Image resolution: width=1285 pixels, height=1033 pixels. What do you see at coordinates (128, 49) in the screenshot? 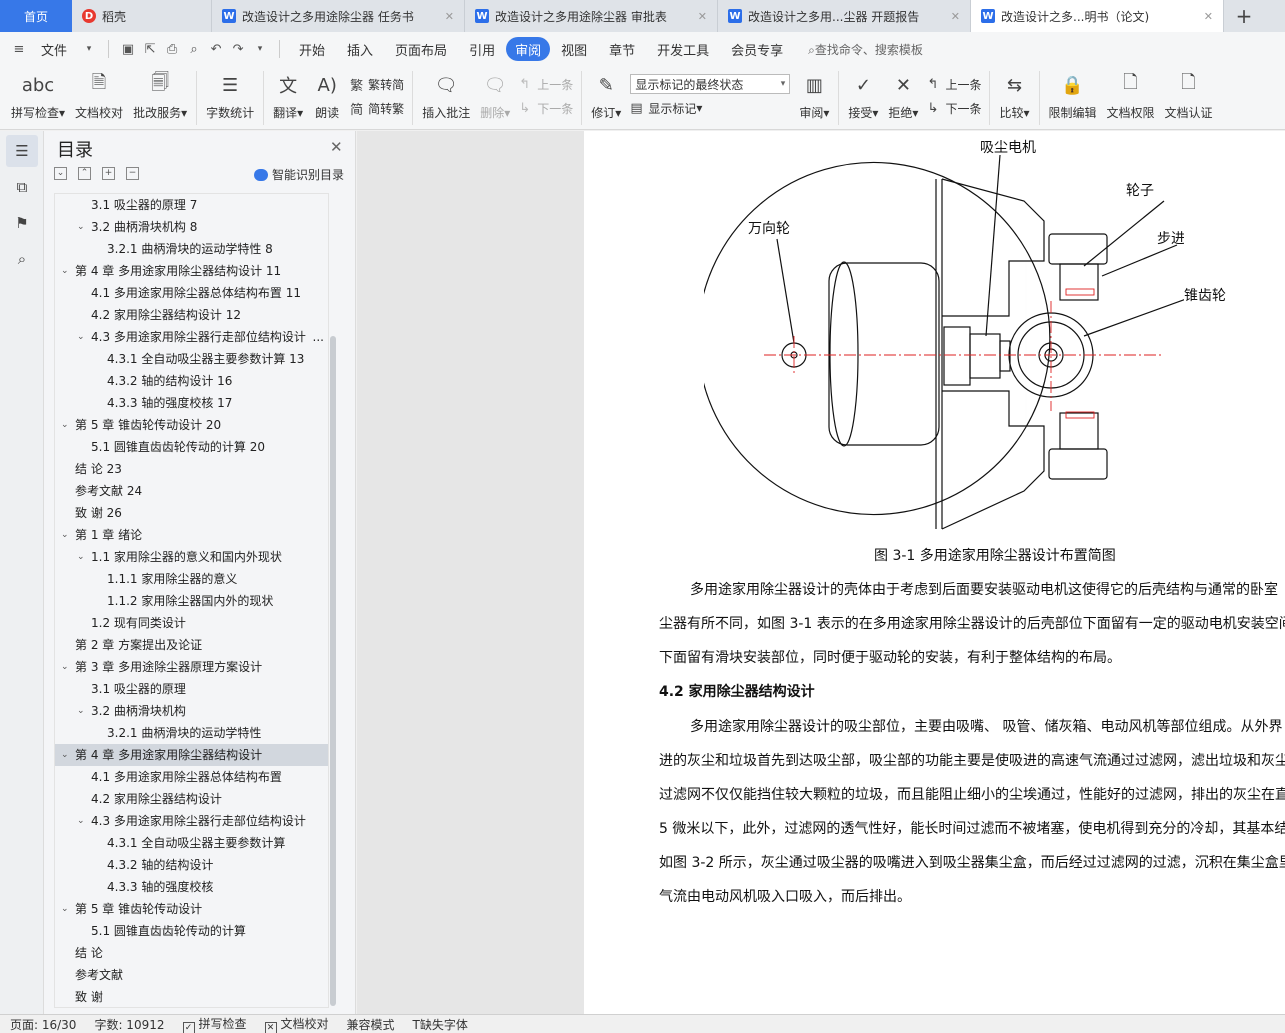
I see `save-icon: ▣` at bounding box center [128, 49].